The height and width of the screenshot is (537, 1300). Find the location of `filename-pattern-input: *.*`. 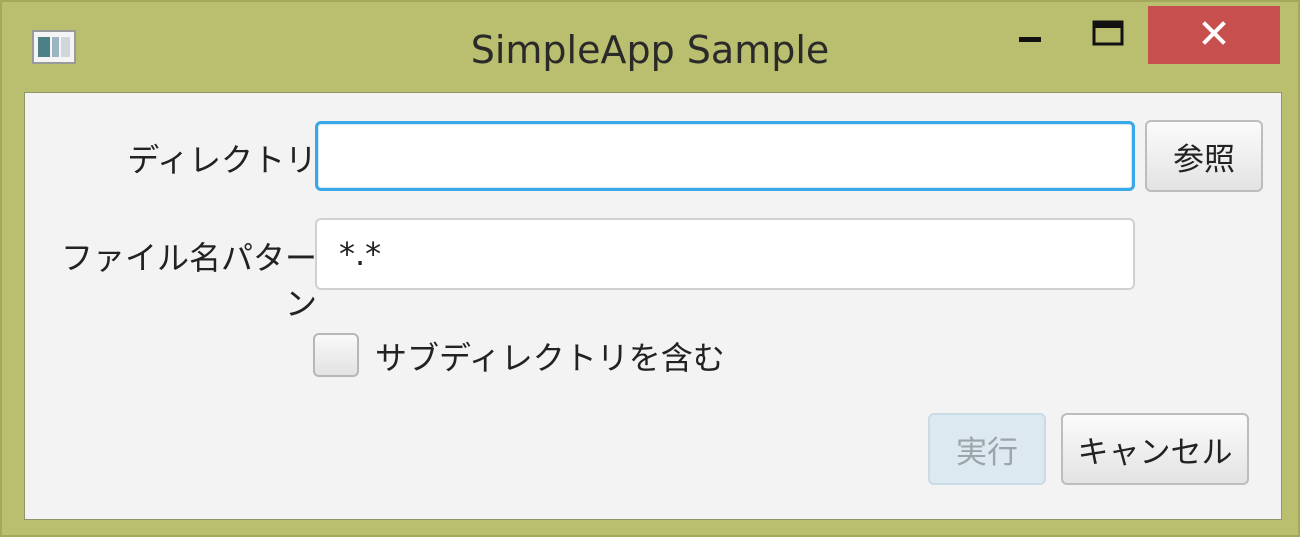

filename-pattern-input: *.* is located at coordinates (725, 254).